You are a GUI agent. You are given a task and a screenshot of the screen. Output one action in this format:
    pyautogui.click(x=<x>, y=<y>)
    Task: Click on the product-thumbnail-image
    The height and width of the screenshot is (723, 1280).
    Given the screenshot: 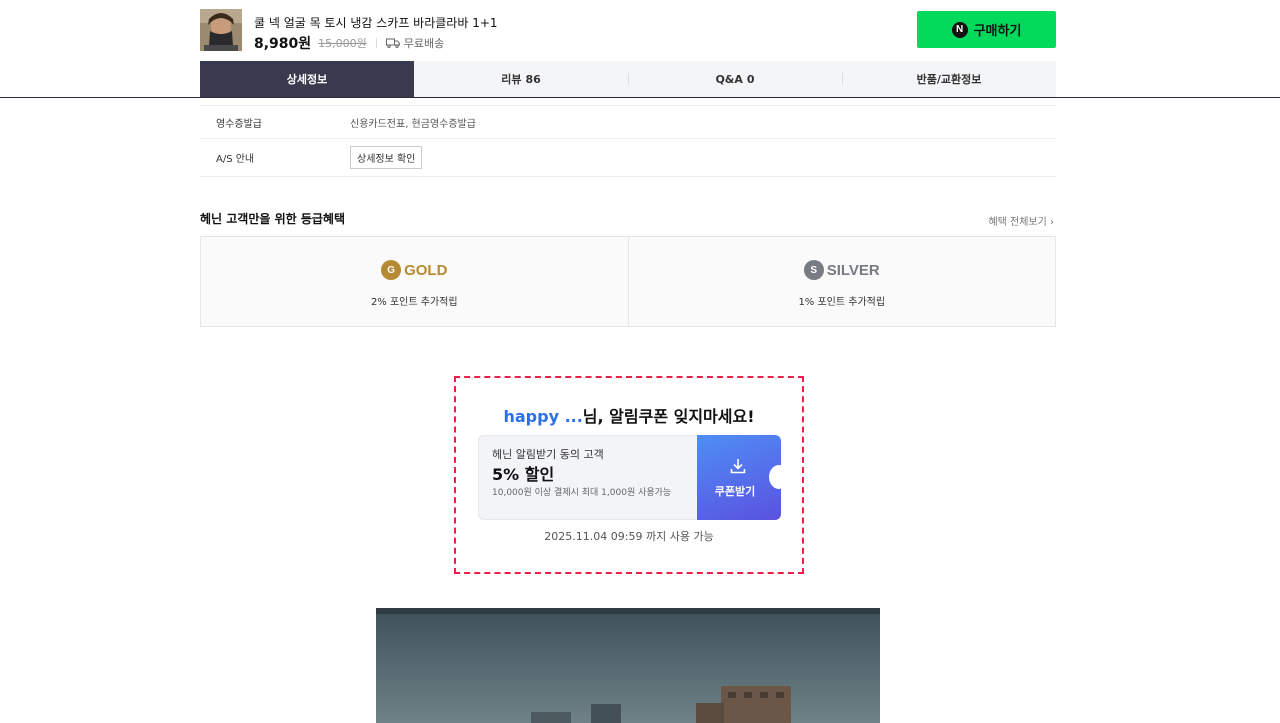 What is the action you would take?
    pyautogui.click(x=221, y=30)
    